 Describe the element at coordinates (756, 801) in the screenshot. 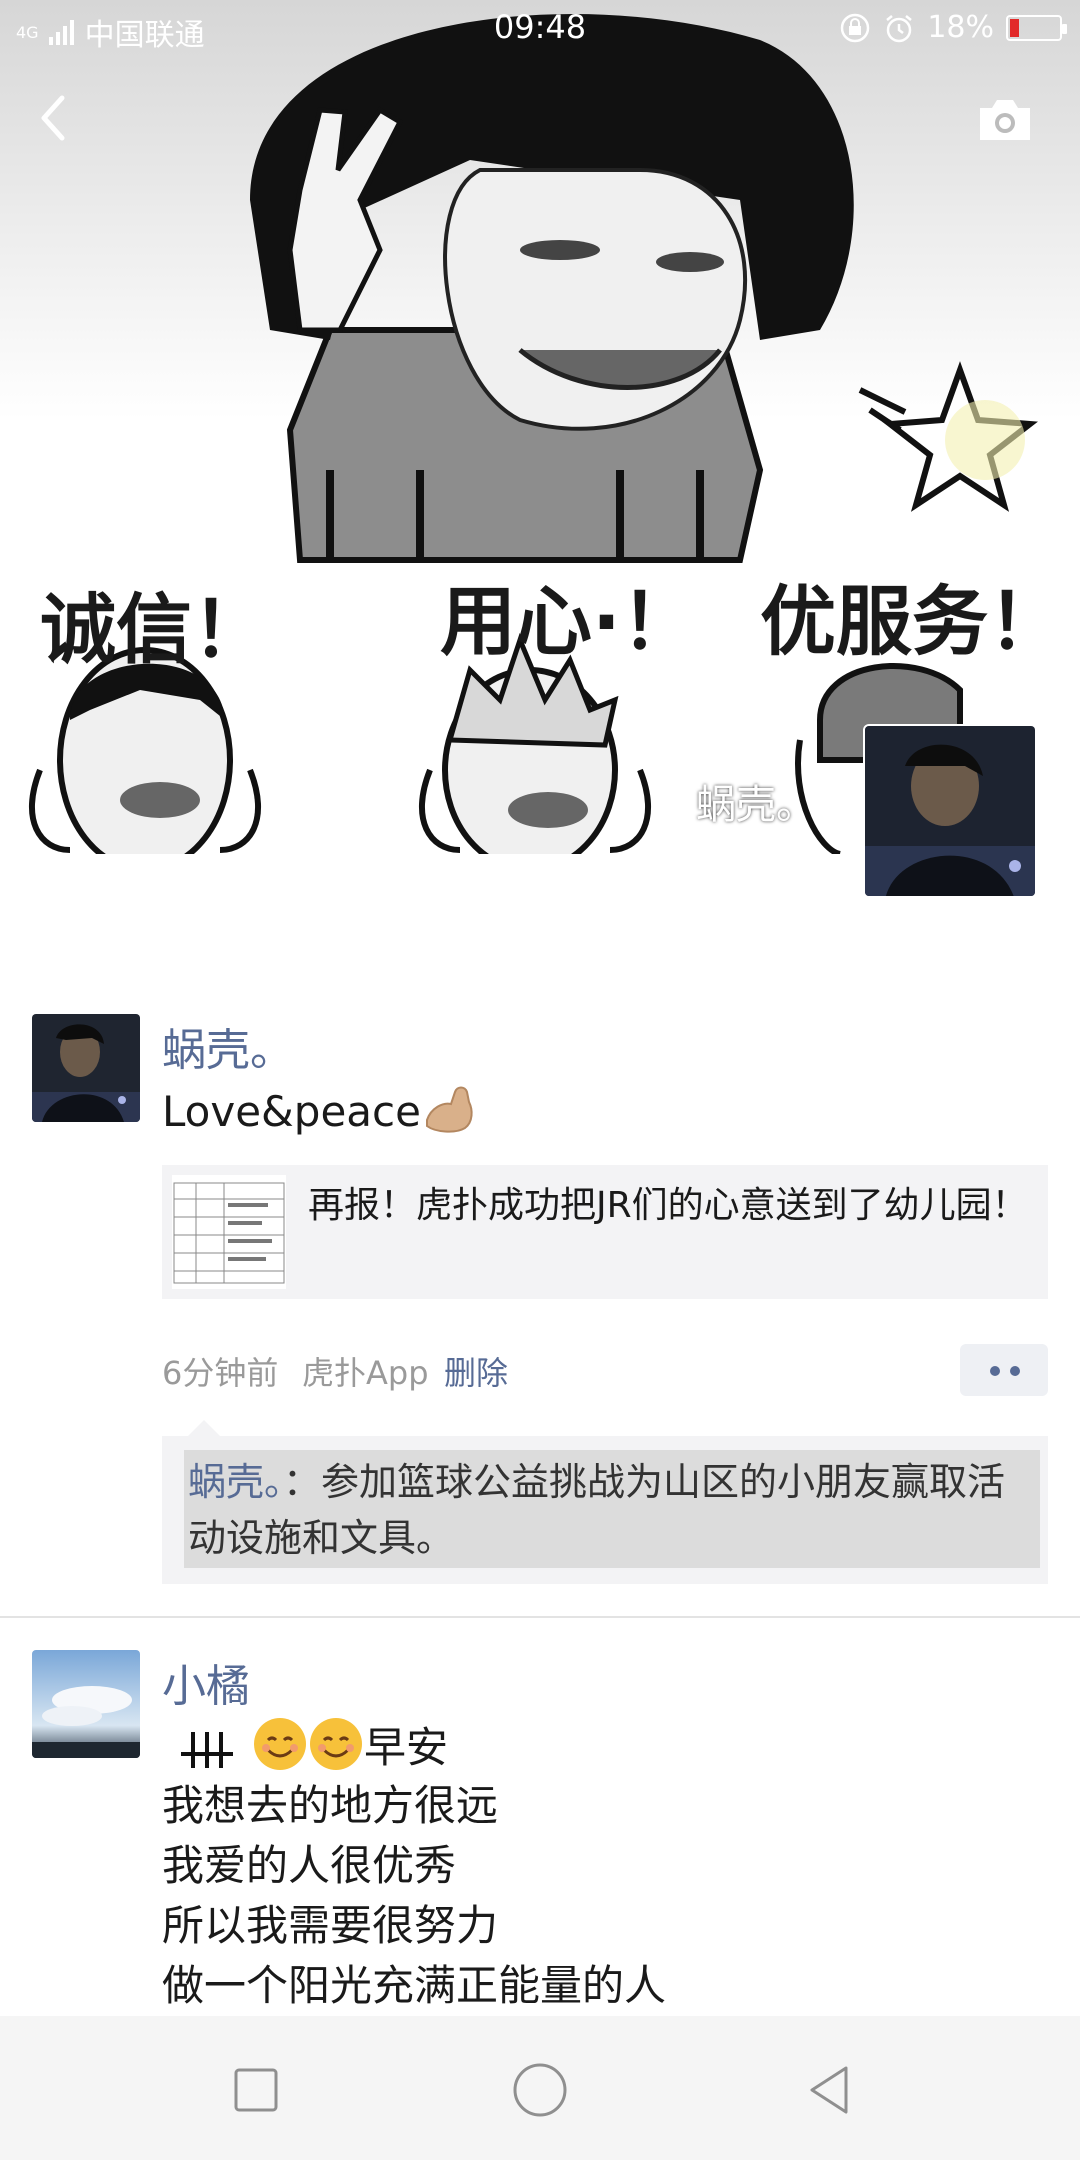

I see `owner-name: 蜗壳。` at that location.